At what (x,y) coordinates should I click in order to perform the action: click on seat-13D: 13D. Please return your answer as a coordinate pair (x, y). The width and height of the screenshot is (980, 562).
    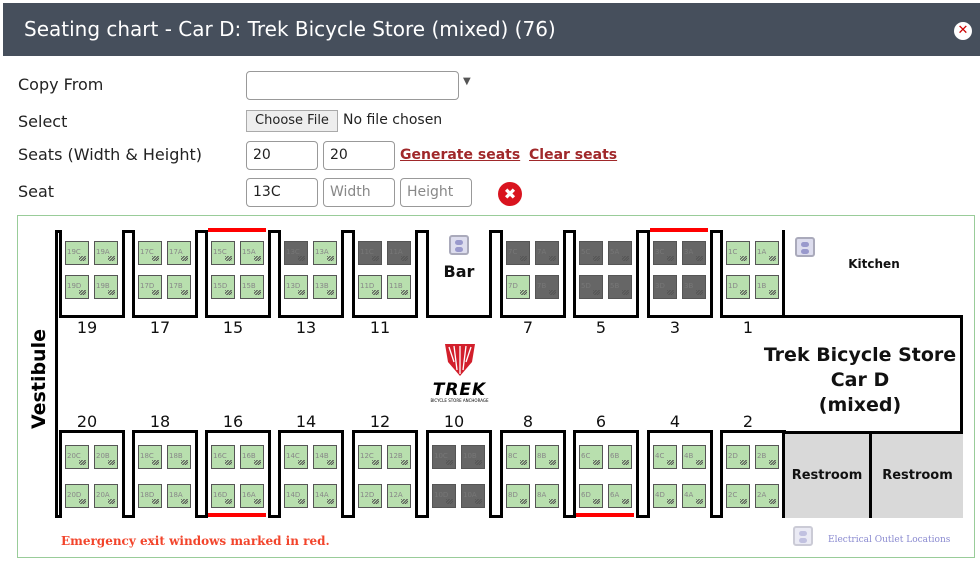
    Looking at the image, I should click on (296, 287).